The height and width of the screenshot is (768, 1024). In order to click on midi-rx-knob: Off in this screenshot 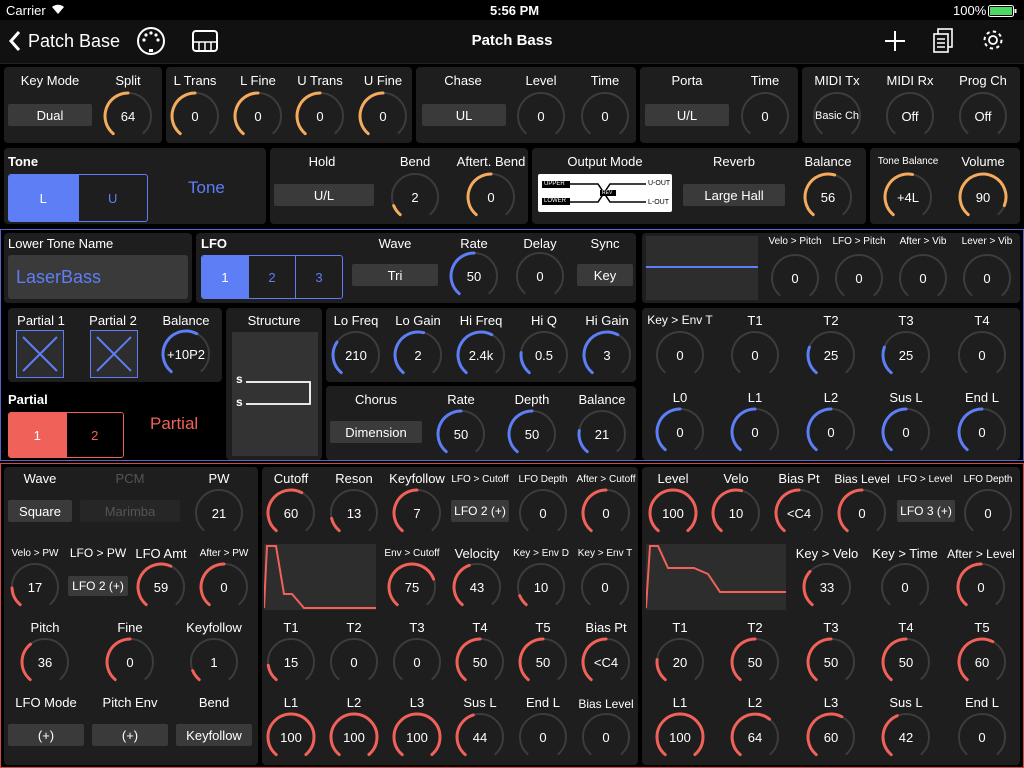, I will do `click(910, 116)`.